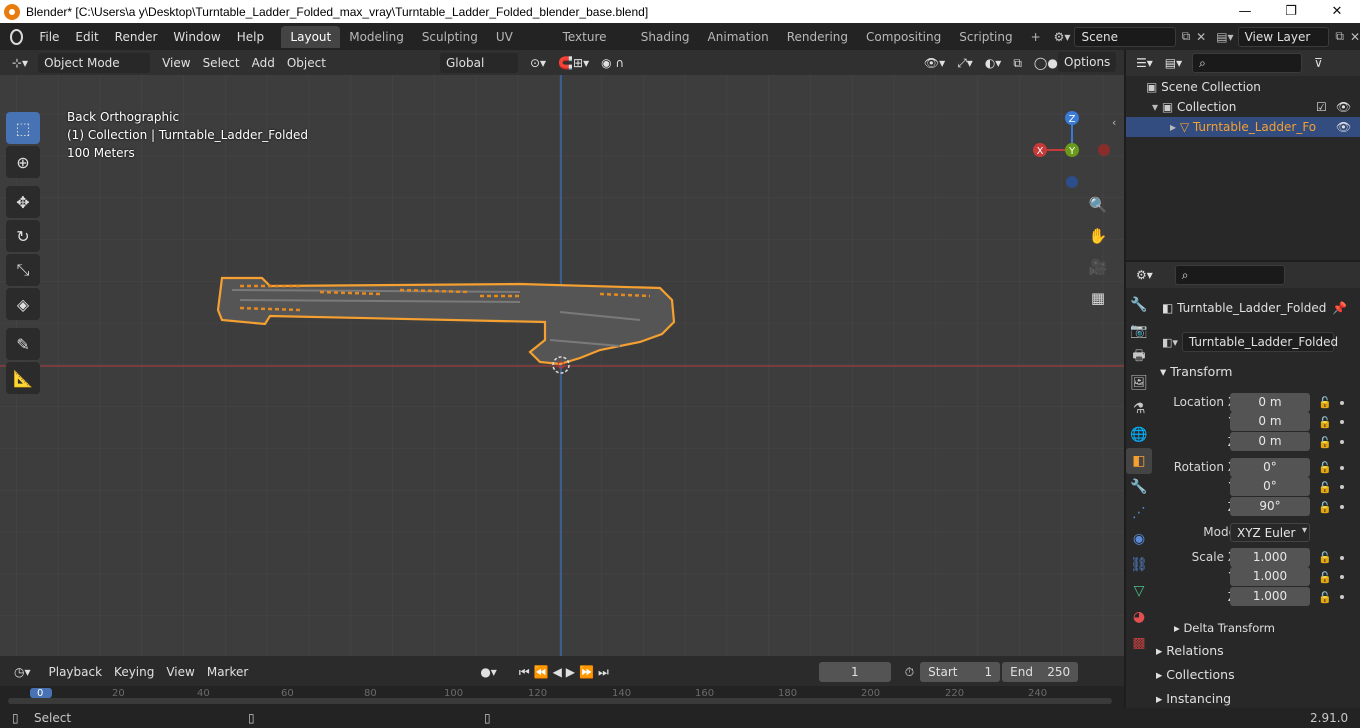 This screenshot has height=728, width=1360. I want to click on modifier-tab-icon: 🔧, so click(1139, 487).